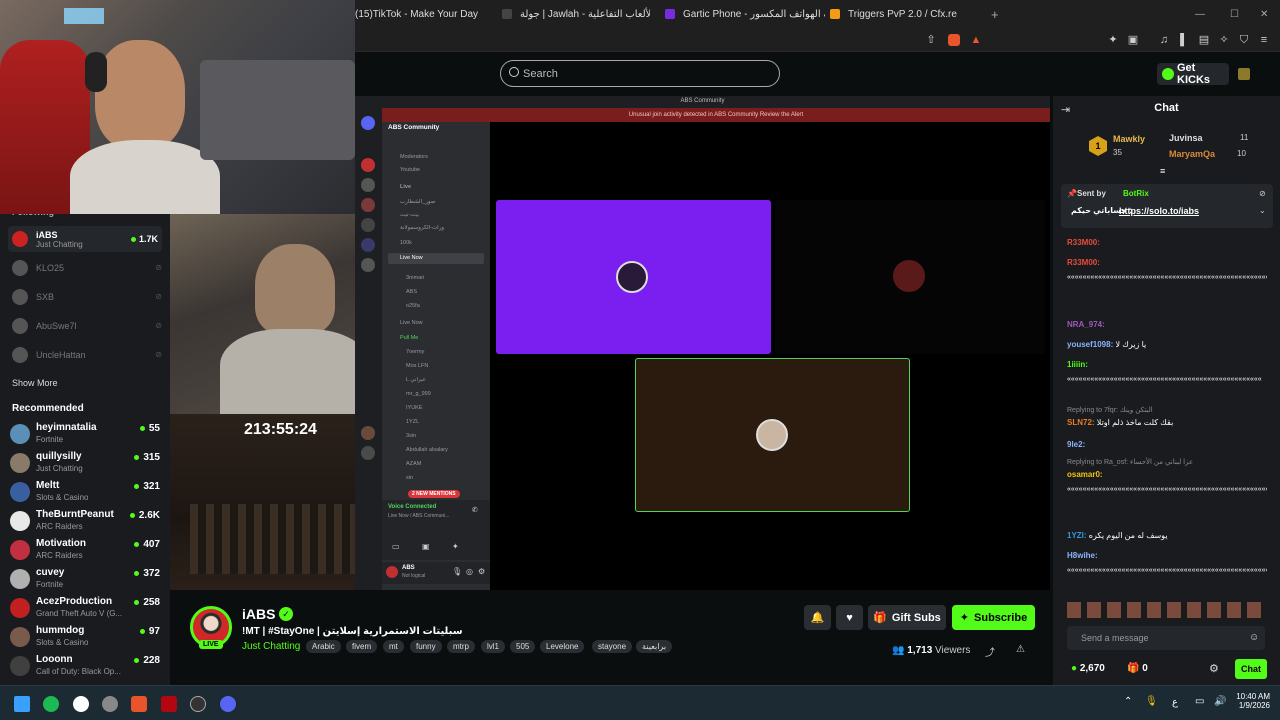 The height and width of the screenshot is (720, 1280). Describe the element at coordinates (436, 450) in the screenshot. I see `discord-voice-user: Abdullah alsalary` at that location.